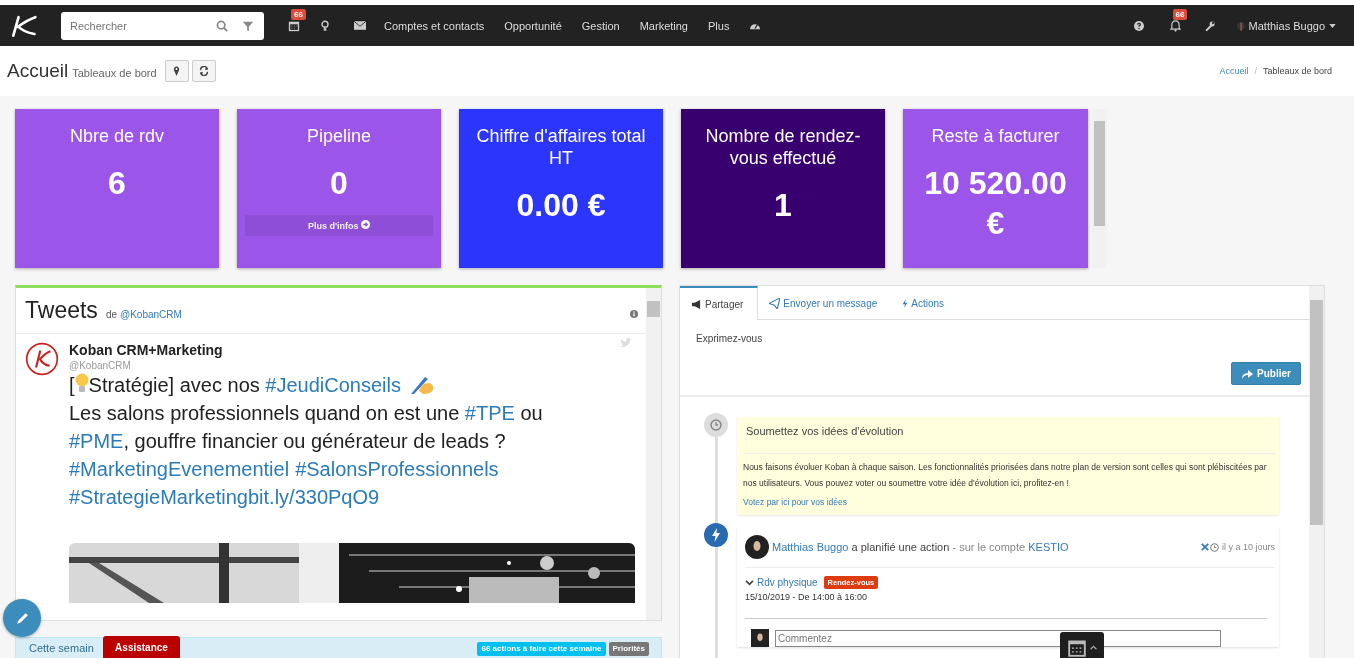 Image resolution: width=1354 pixels, height=658 pixels. What do you see at coordinates (634, 314) in the screenshot?
I see `info-icon` at bounding box center [634, 314].